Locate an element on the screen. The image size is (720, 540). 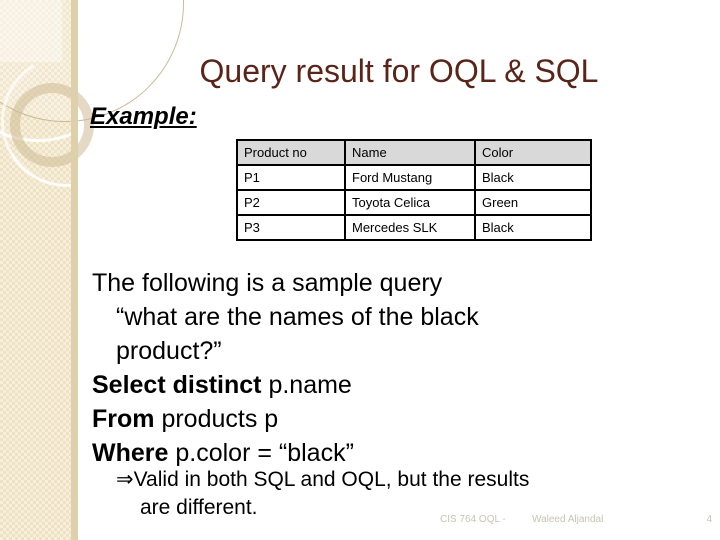
sql-keyword-select: Select distinct is located at coordinates (177, 385).